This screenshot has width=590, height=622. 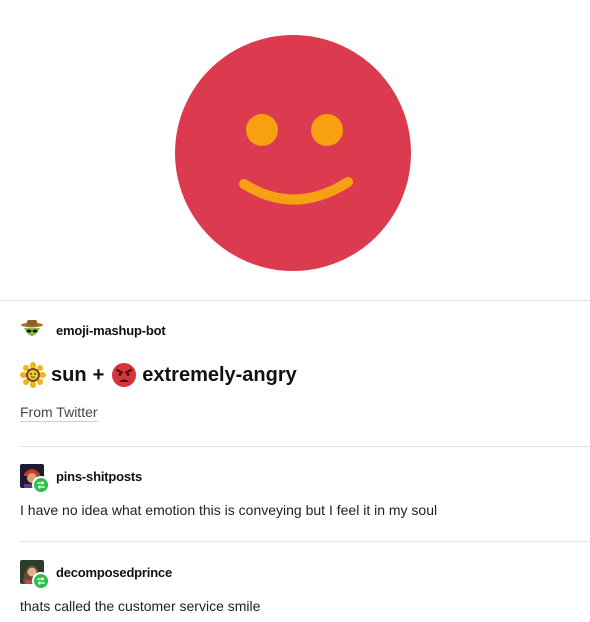 What do you see at coordinates (140, 606) in the screenshot?
I see `post-comment-text: thats called the customer service smile` at bounding box center [140, 606].